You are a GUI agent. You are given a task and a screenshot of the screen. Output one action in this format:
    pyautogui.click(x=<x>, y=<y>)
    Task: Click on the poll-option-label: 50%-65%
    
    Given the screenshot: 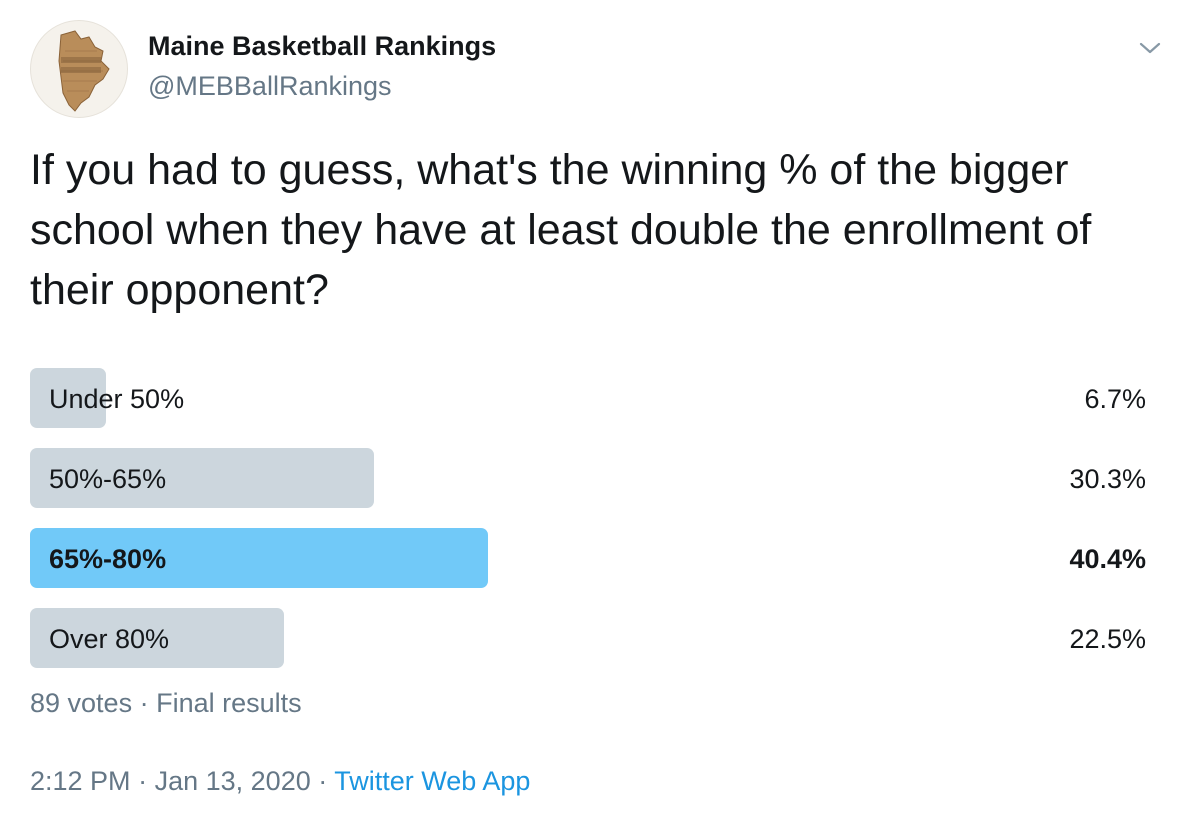 What is the action you would take?
    pyautogui.click(x=108, y=479)
    